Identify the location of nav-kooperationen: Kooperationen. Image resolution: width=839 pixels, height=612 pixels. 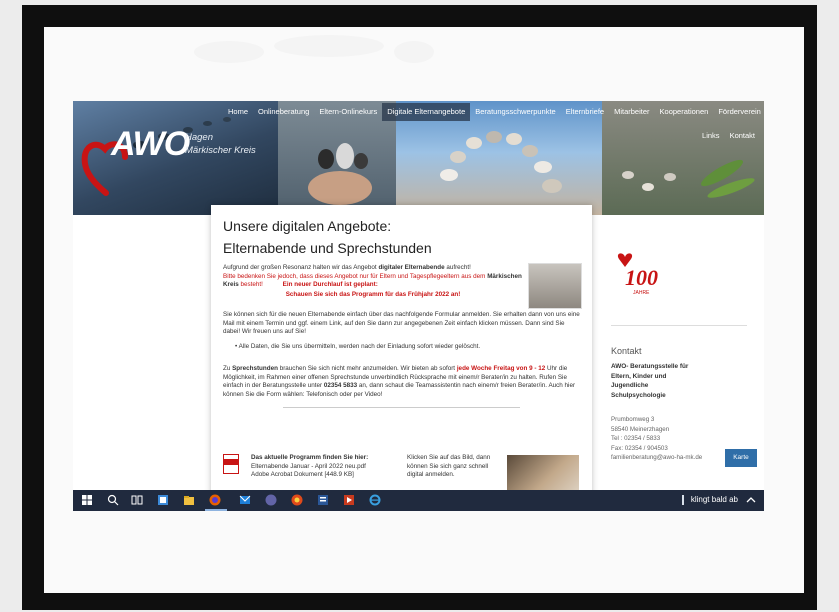
(684, 112).